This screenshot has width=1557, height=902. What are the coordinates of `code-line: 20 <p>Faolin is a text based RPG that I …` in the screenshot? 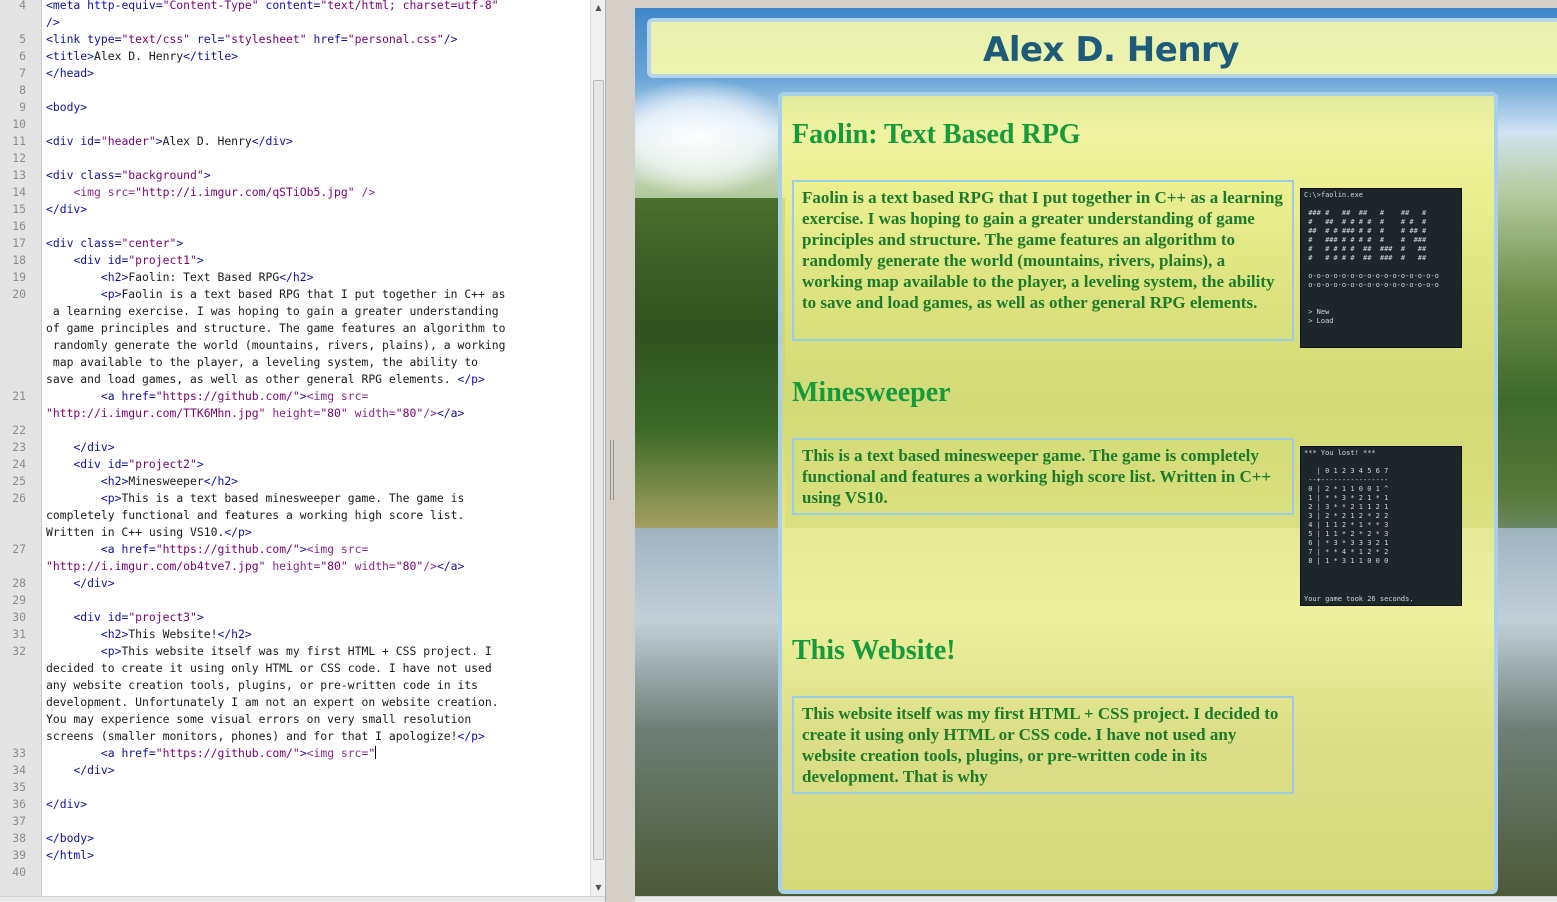 It's located at (295, 294).